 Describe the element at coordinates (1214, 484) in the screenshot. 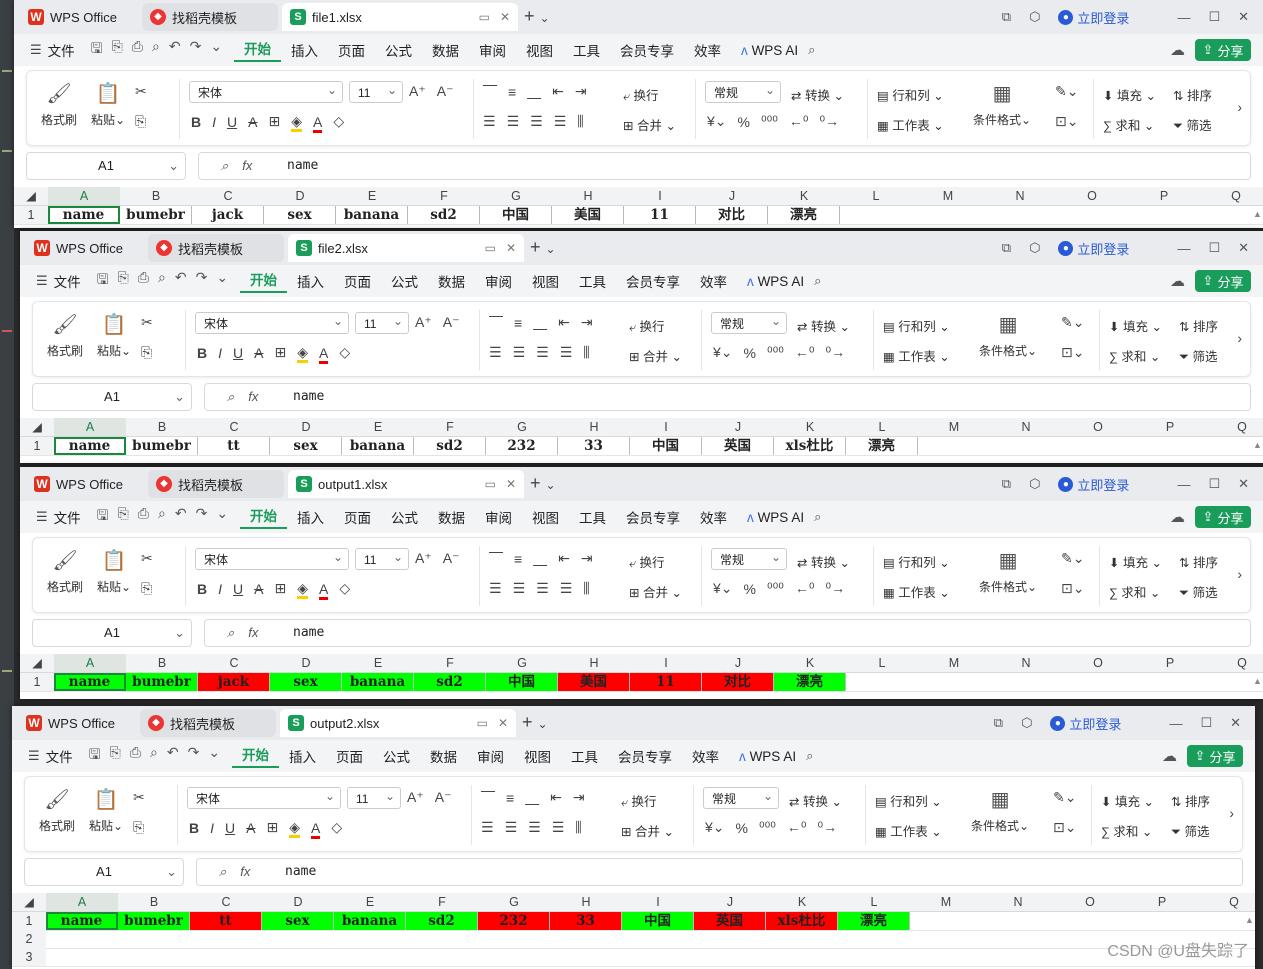

I see `maximize-icon: ☐` at that location.